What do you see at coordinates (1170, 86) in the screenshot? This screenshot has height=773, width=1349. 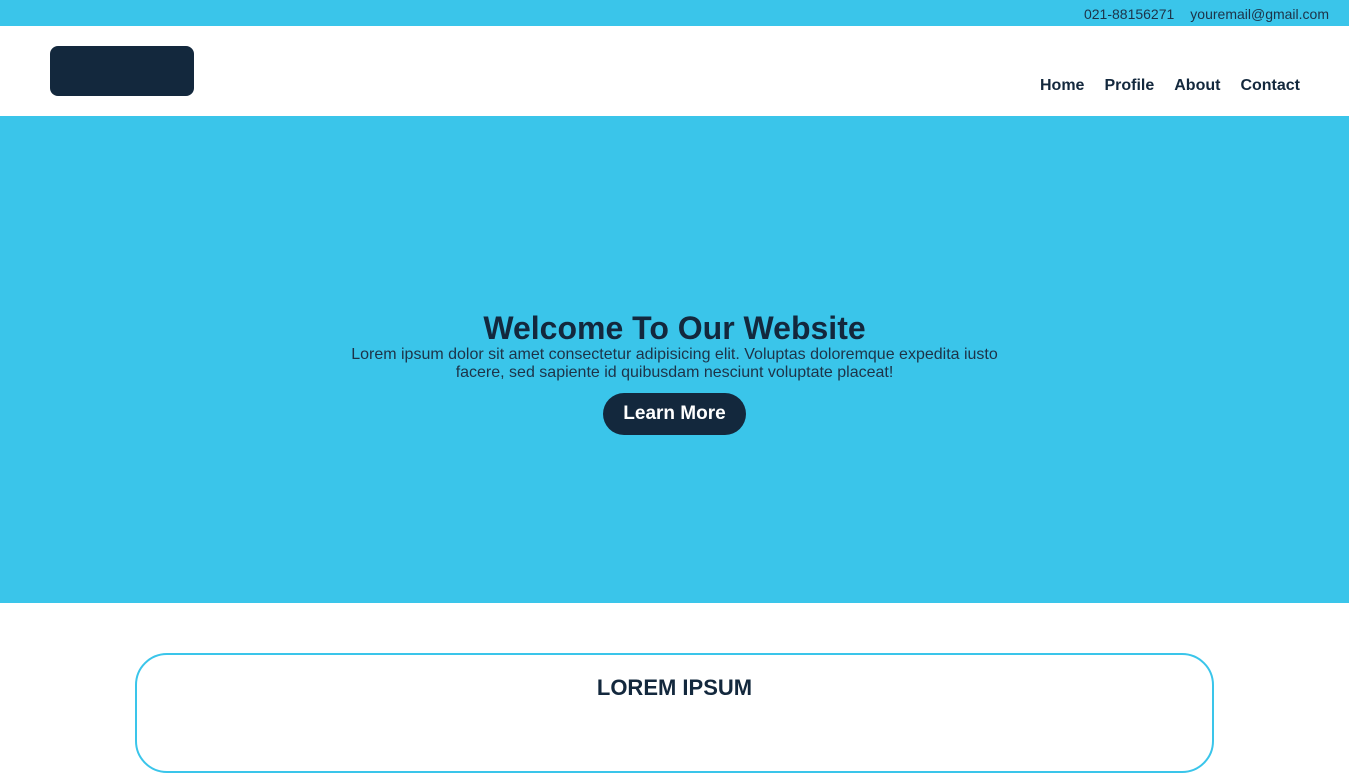 I see `main-nav: Home Profile About Contact` at bounding box center [1170, 86].